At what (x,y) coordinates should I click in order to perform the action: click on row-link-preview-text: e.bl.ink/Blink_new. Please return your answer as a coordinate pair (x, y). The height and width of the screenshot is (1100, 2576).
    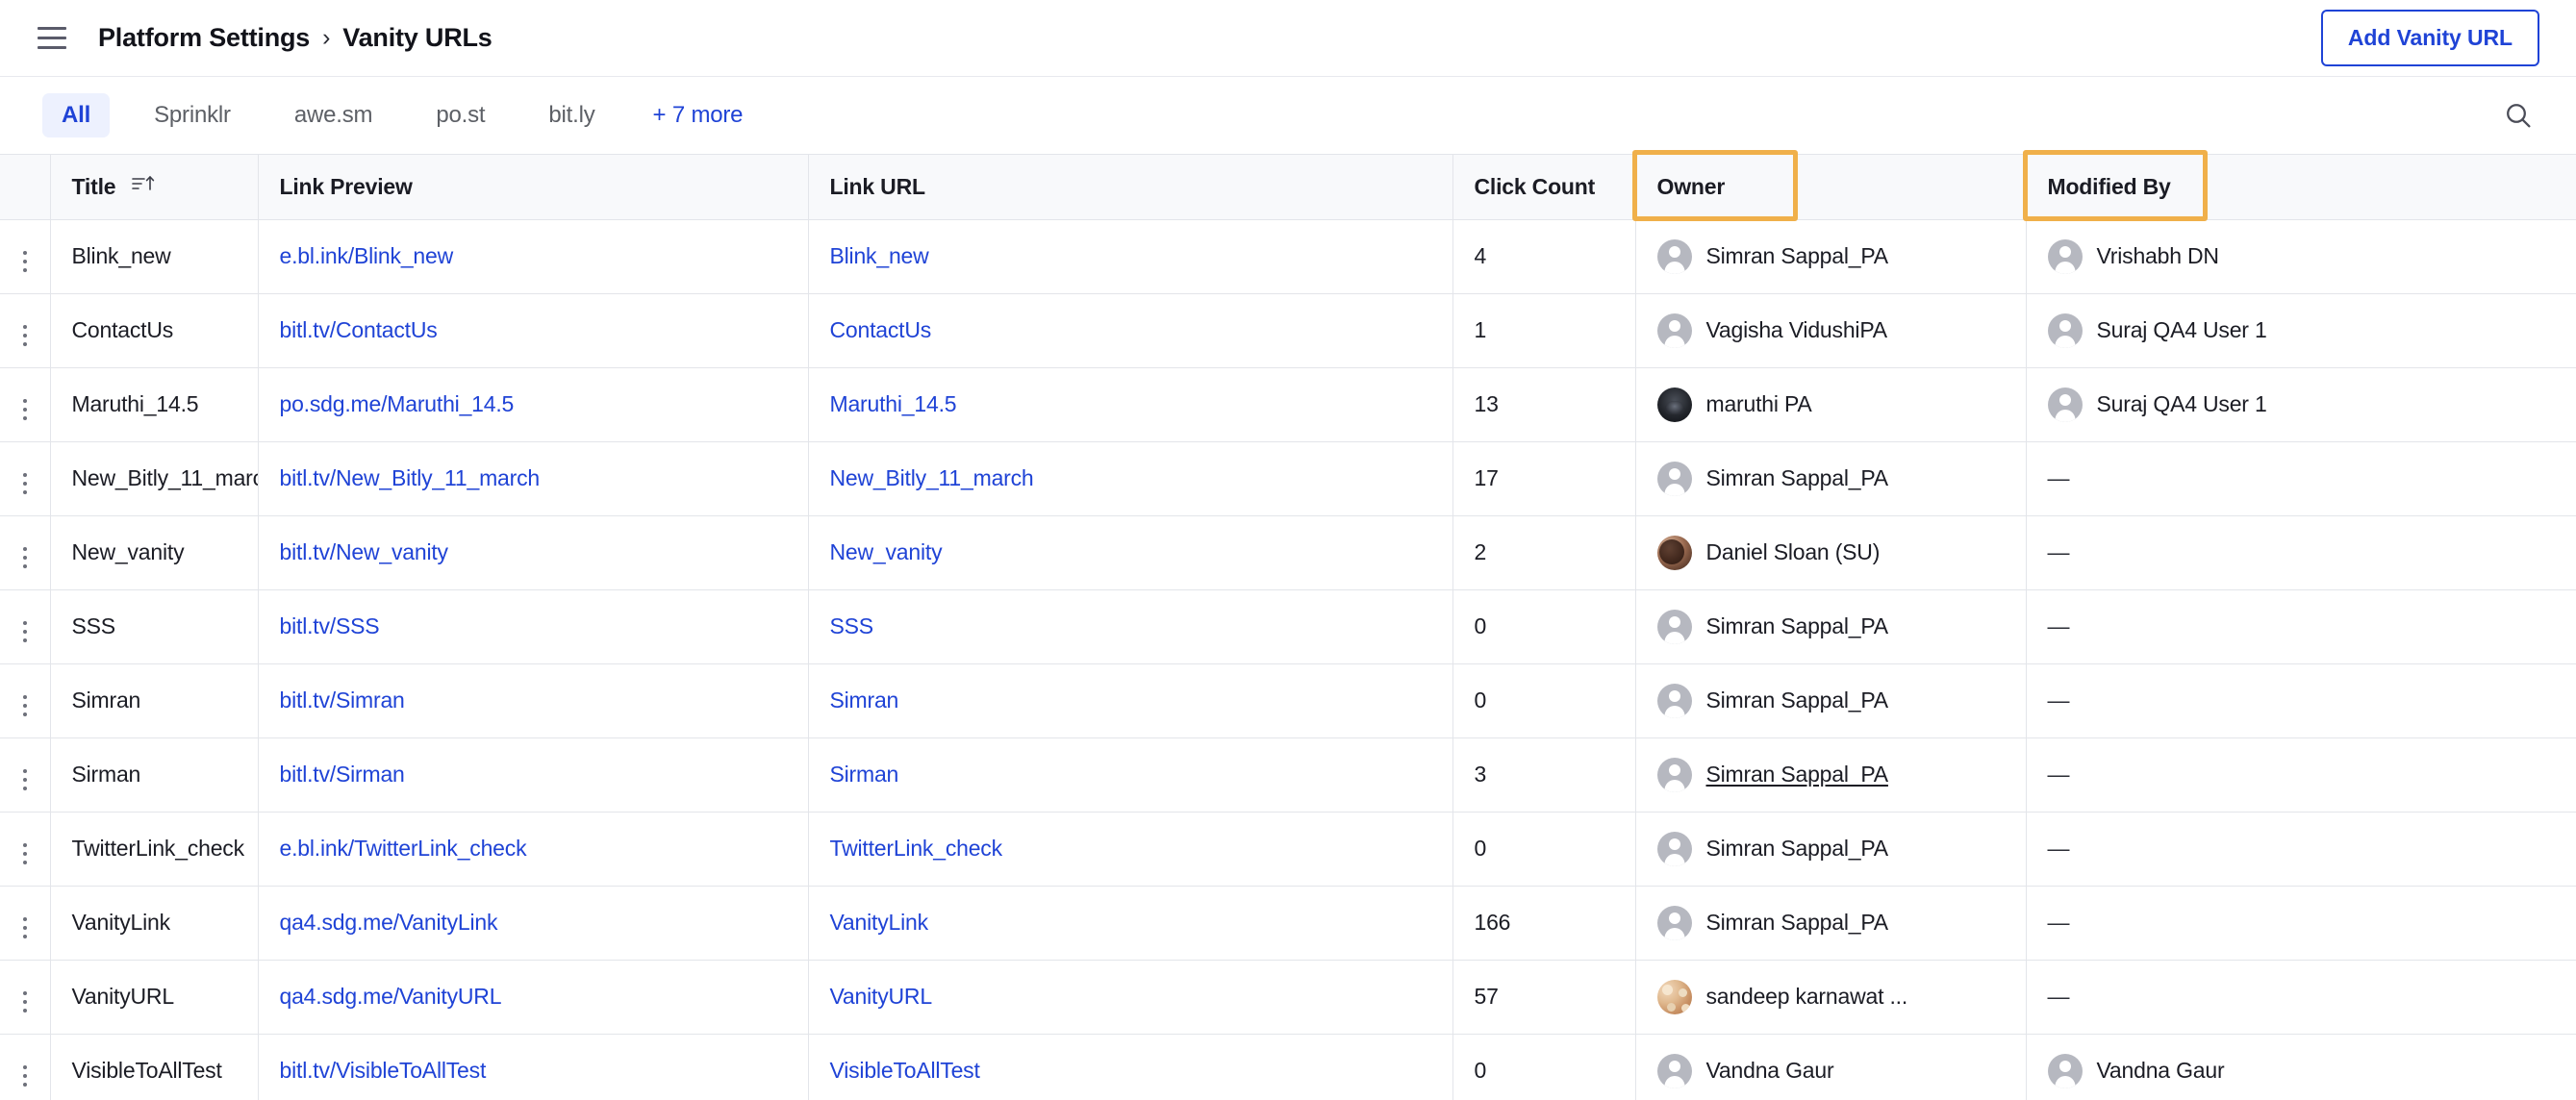
    Looking at the image, I should click on (367, 256).